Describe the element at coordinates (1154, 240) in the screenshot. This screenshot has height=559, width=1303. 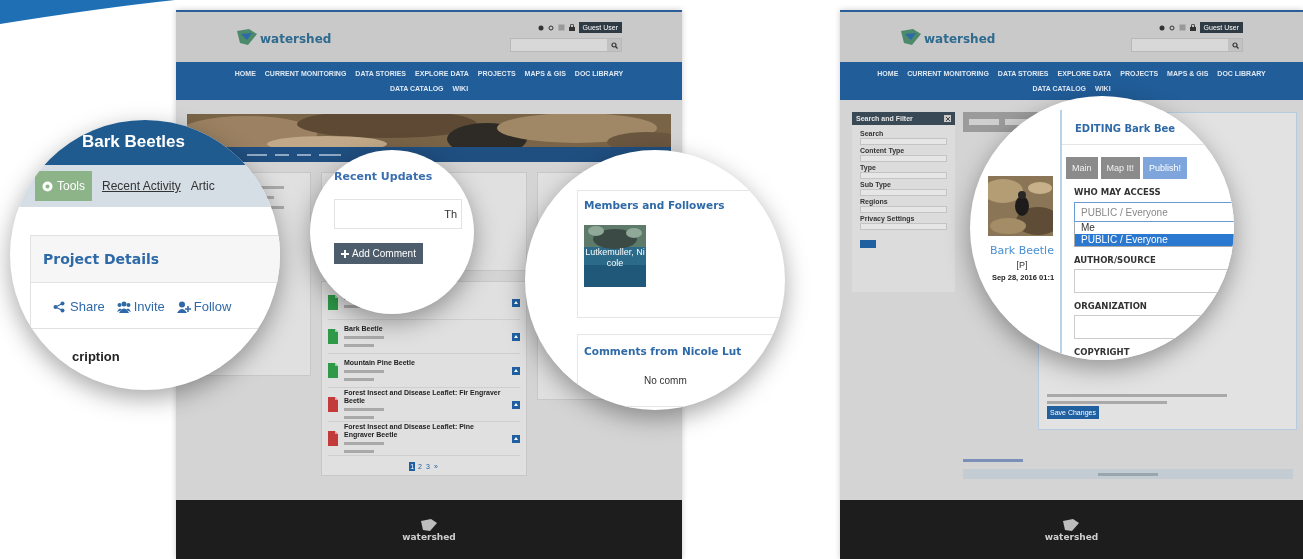
I see `dropdown-option: PUBLIC / Everyone` at that location.